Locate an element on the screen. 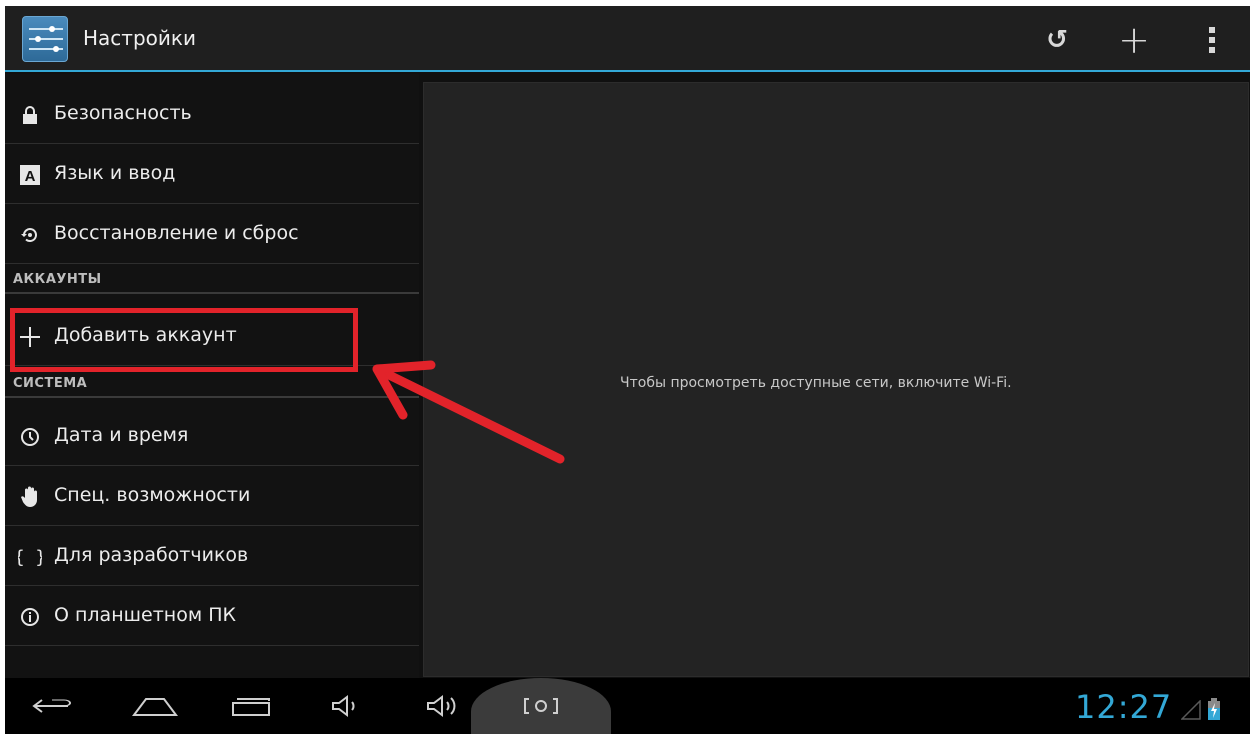  status-icons is located at coordinates (1201, 709).